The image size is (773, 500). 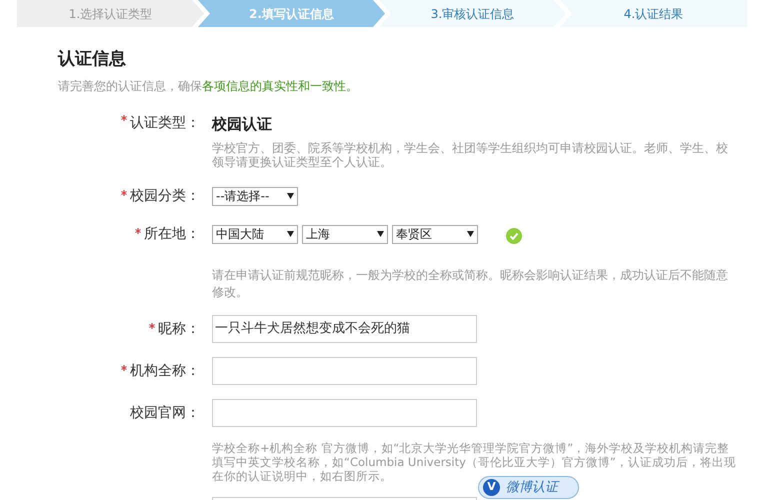 I want to click on field-label: 校园官网：, so click(x=165, y=413).